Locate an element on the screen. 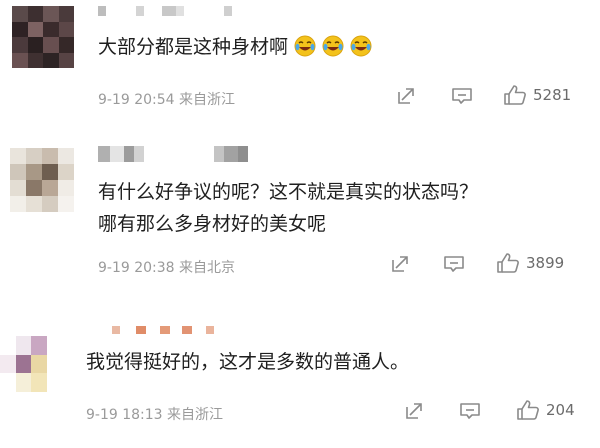 The width and height of the screenshot is (600, 448). comment-button is located at coordinates (470, 411).